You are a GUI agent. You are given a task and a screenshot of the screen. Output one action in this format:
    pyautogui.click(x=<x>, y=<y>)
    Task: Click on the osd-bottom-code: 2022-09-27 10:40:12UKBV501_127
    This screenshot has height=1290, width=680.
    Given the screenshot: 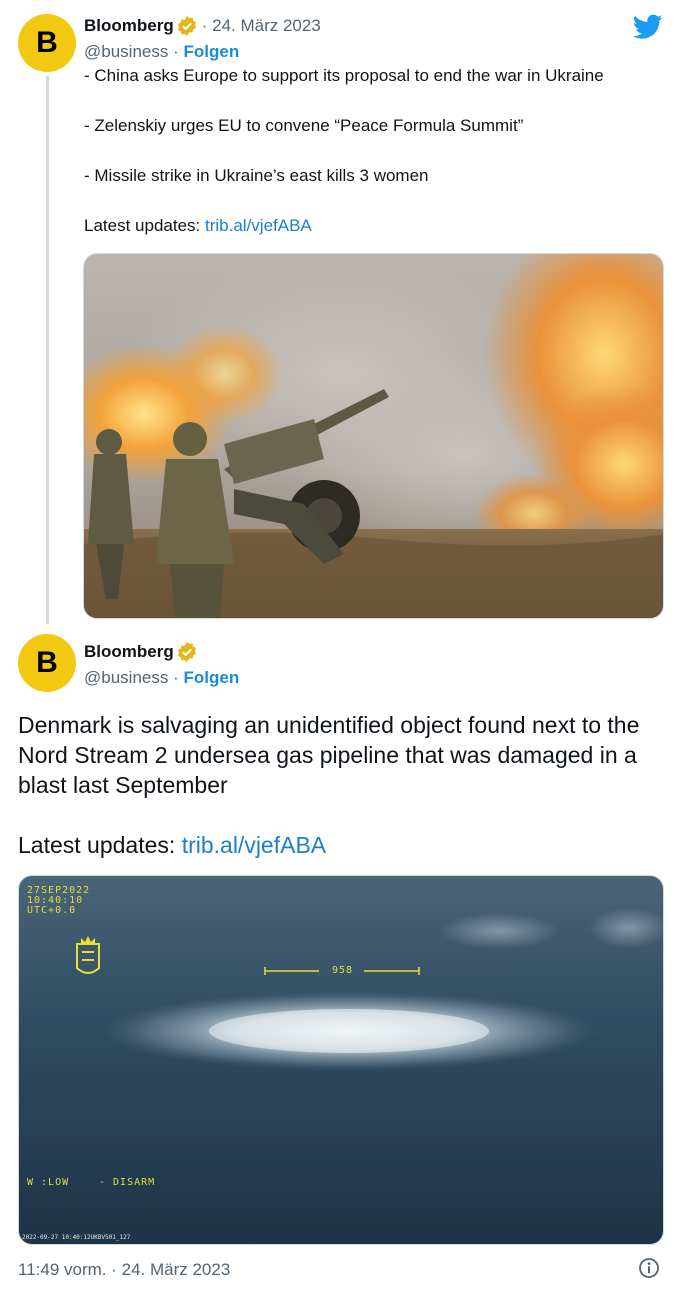 What is the action you would take?
    pyautogui.click(x=76, y=1237)
    